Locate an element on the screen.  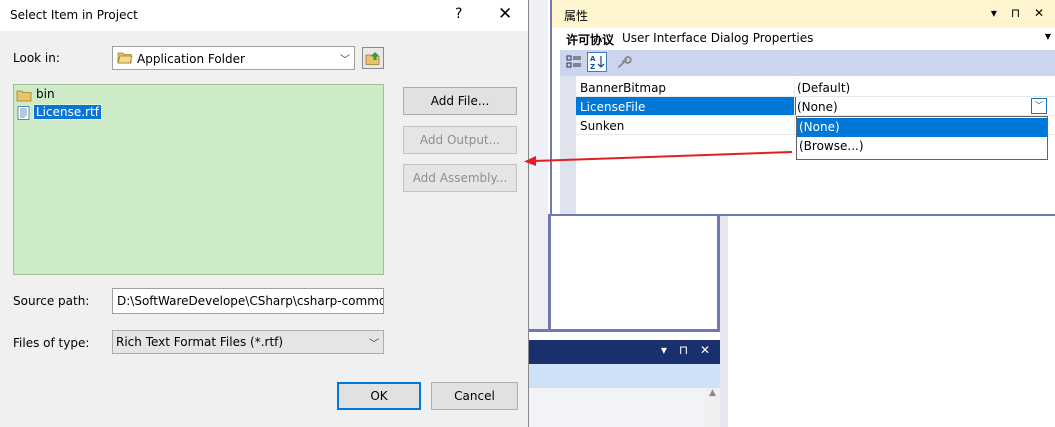
source-path-field: D:\SoftWareDevelope\CSharp\csharp-commo is located at coordinates (248, 301).